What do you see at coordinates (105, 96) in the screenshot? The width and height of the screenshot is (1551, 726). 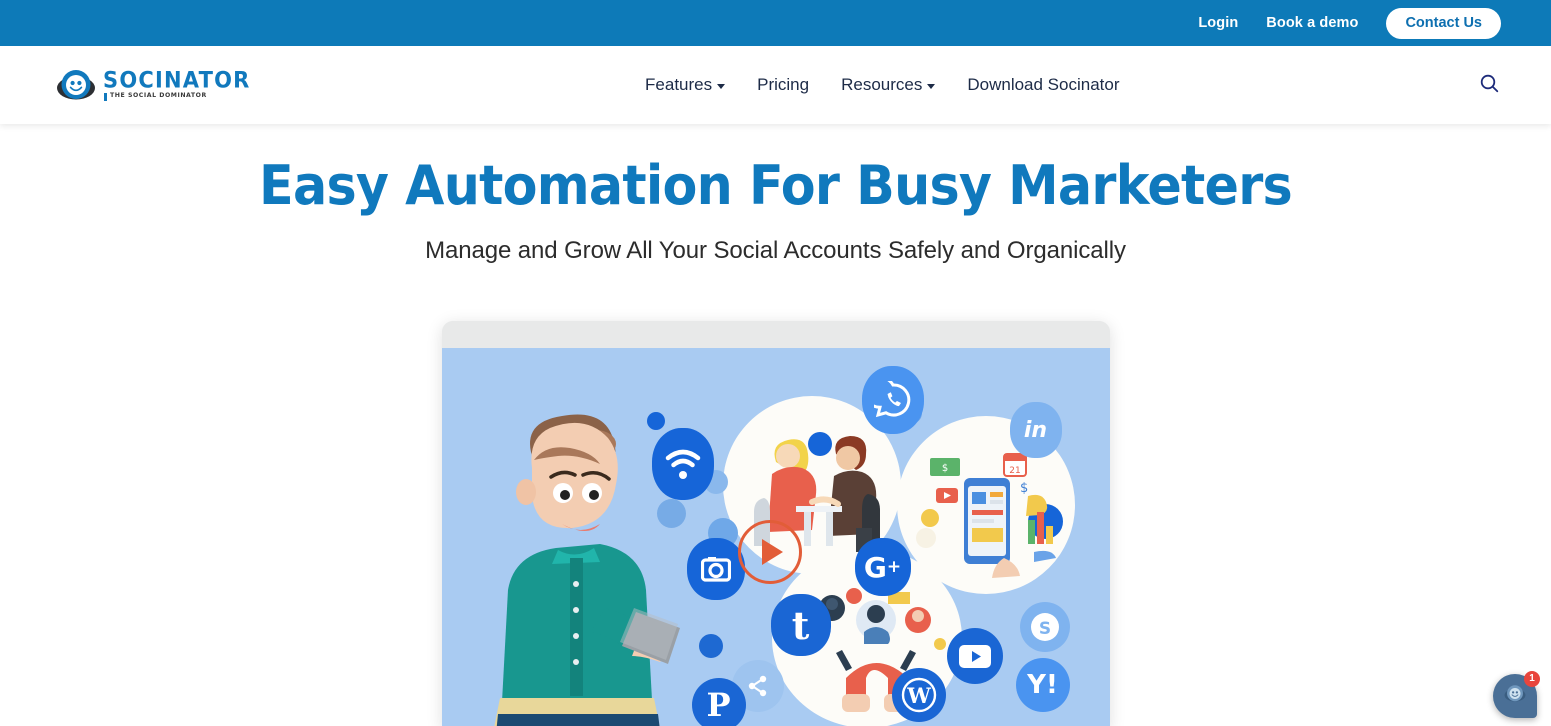 I see `logo-tagline-bar` at bounding box center [105, 96].